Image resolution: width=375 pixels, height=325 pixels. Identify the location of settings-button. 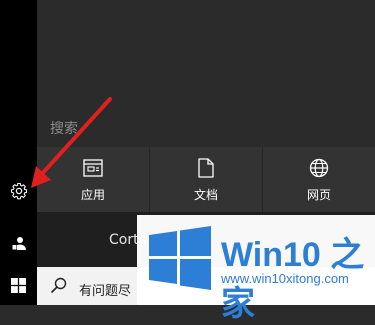
(18, 191).